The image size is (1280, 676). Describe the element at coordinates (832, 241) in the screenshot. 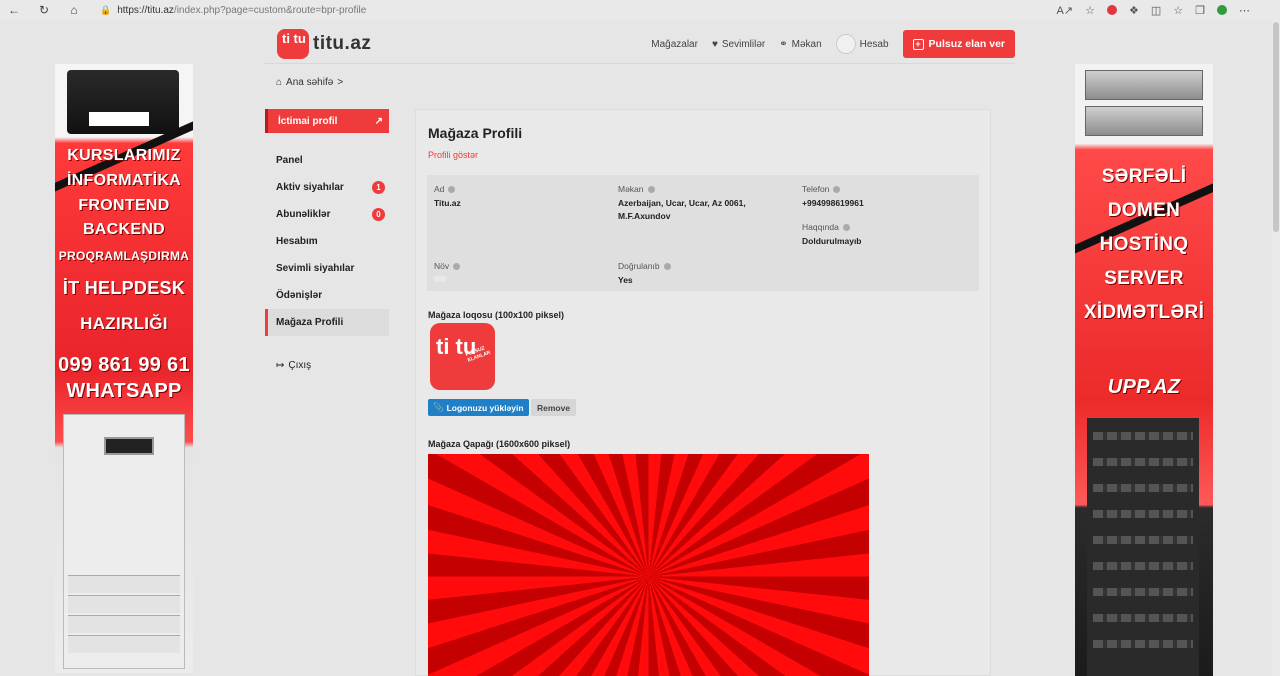

I see `field-value: Doldurulmayıb` at that location.